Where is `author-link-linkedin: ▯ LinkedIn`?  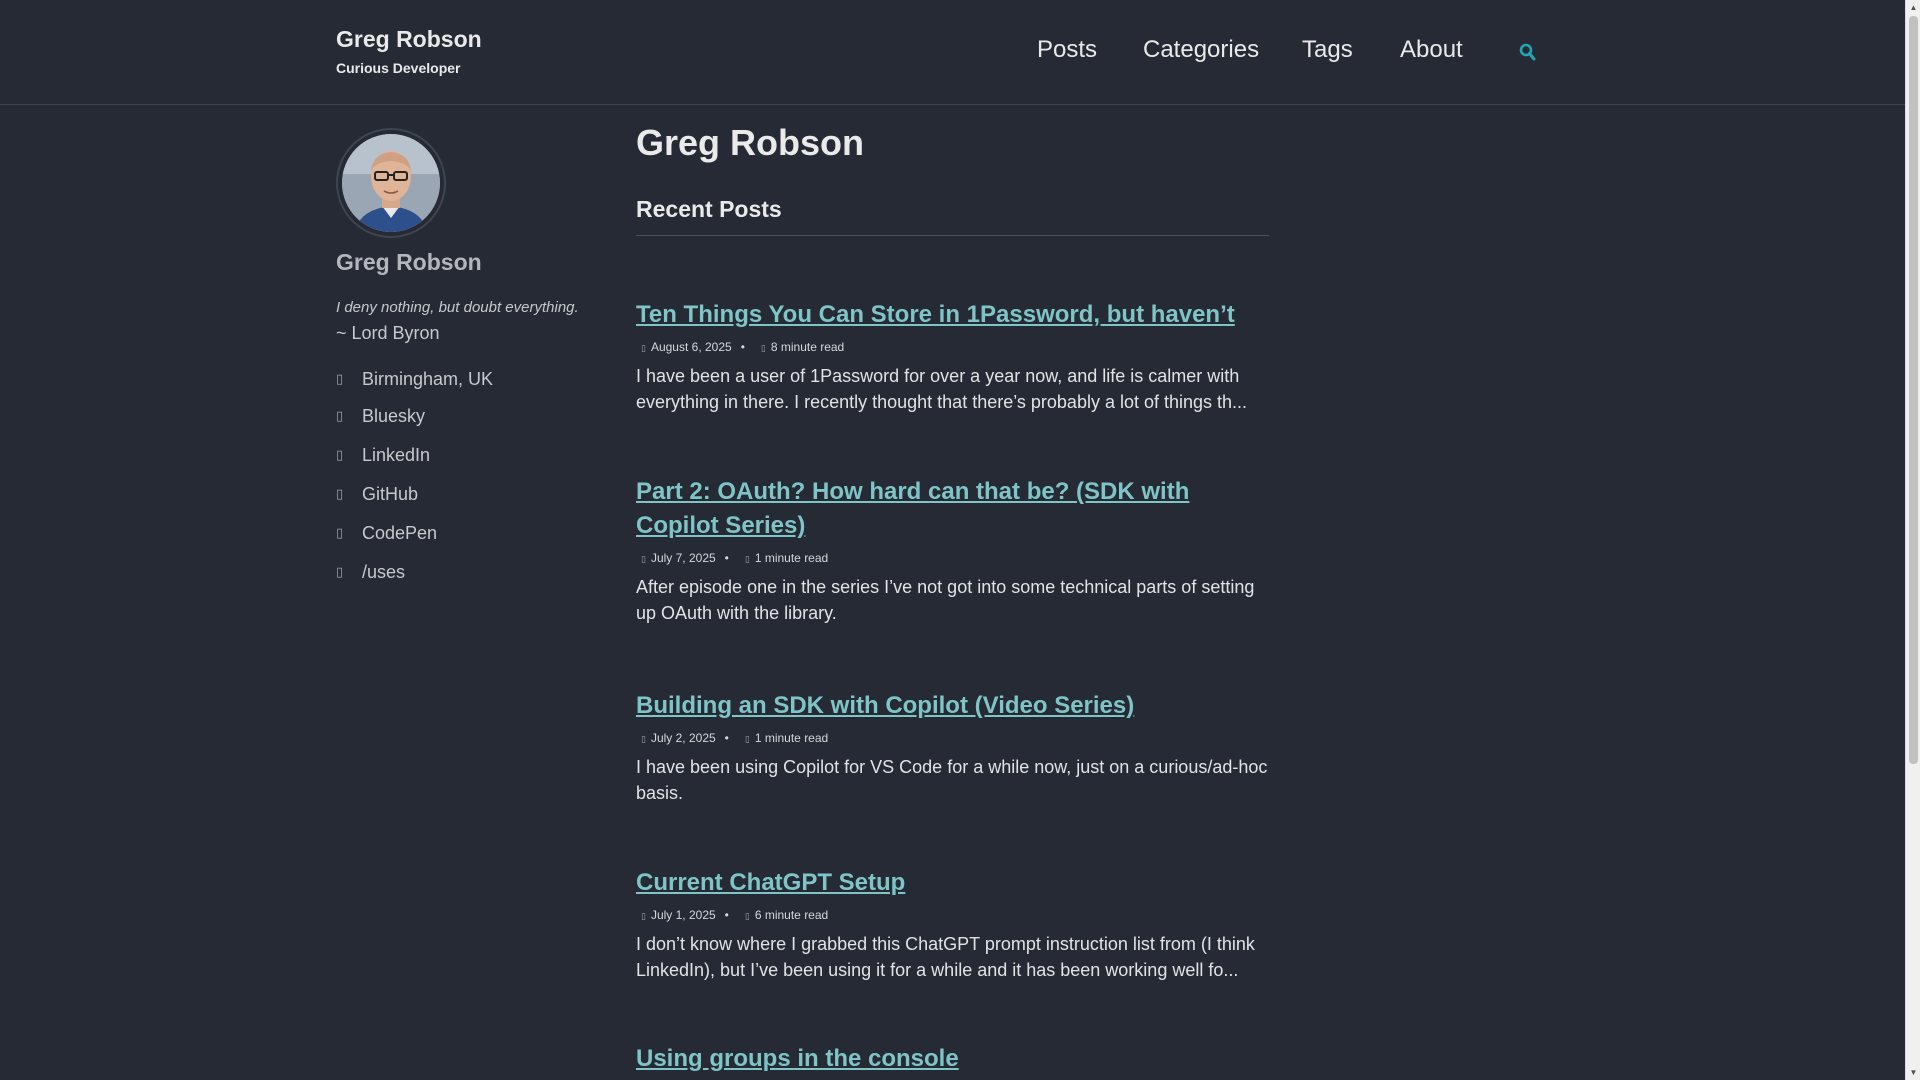 author-link-linkedin: ▯ LinkedIn is located at coordinates (383, 457).